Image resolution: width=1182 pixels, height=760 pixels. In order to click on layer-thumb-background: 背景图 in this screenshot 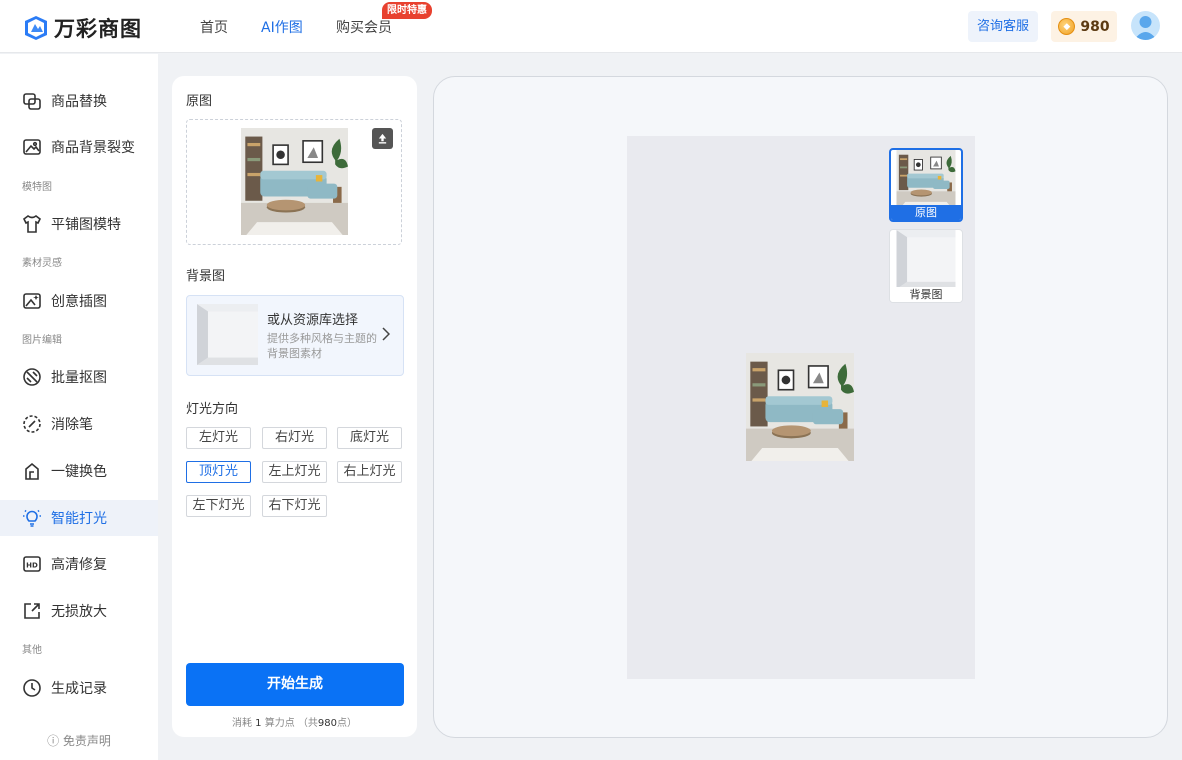, I will do `click(926, 266)`.